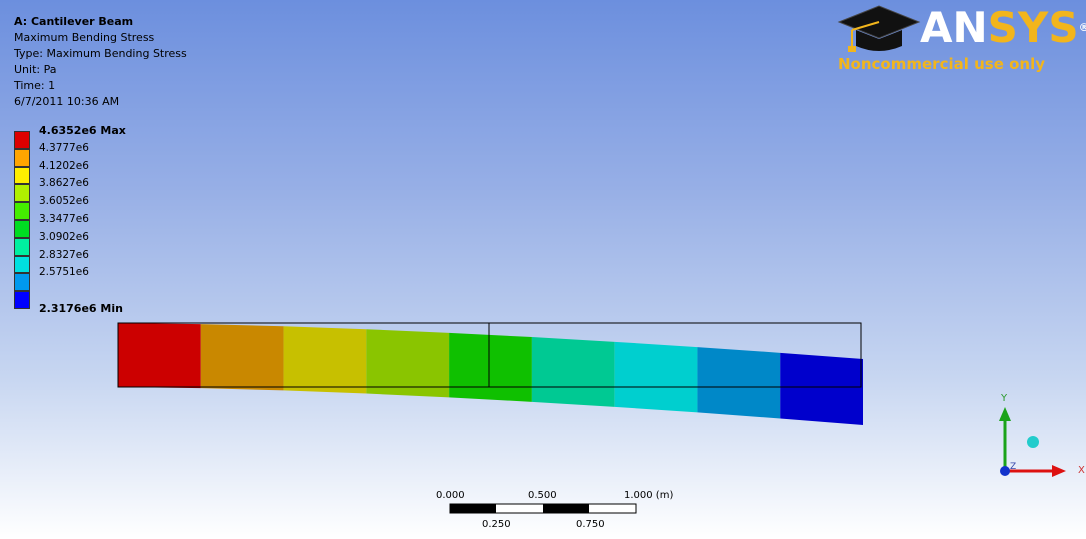 Image resolution: width=1086 pixels, height=539 pixels. What do you see at coordinates (590, 524) in the screenshot?
I see `scale-label-0750: 0.750` at bounding box center [590, 524].